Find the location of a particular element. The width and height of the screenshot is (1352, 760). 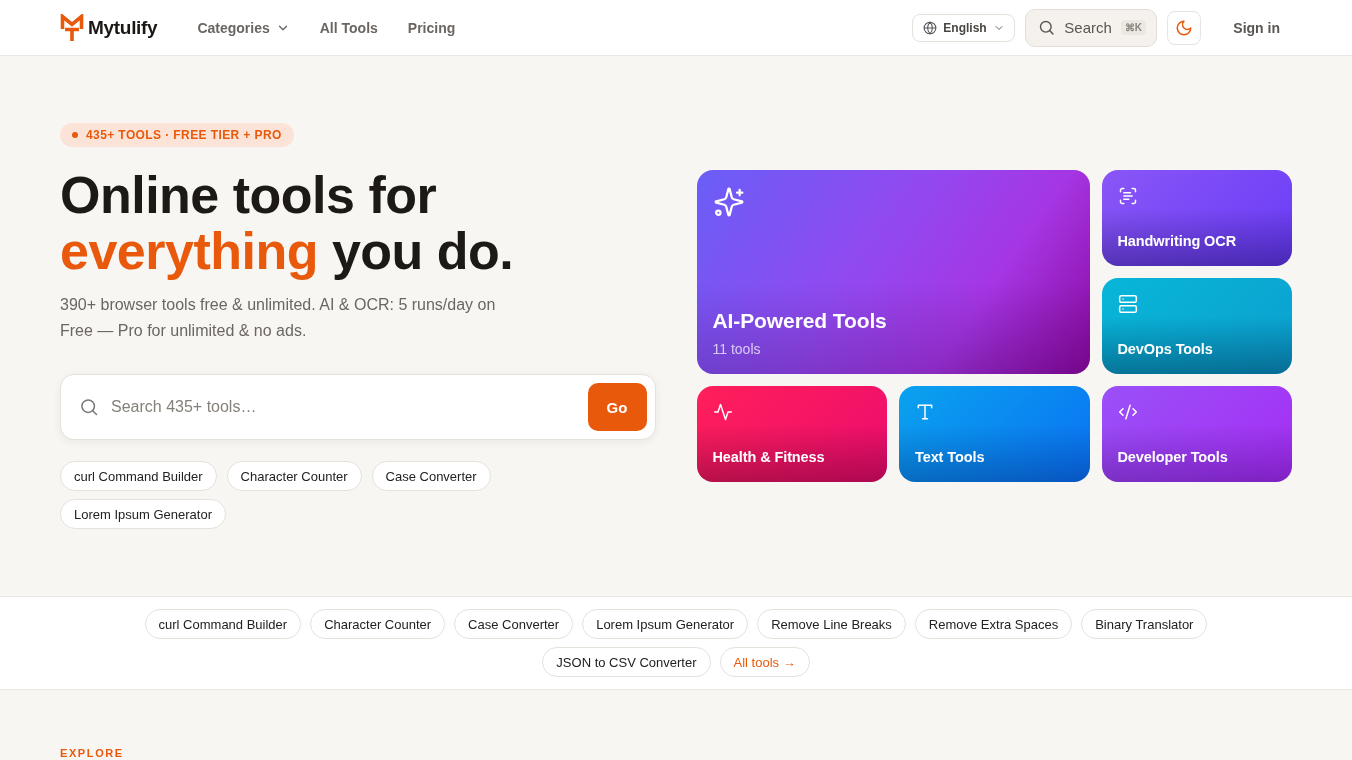

keyboard-shortcut: ⌘K is located at coordinates (1133, 27).